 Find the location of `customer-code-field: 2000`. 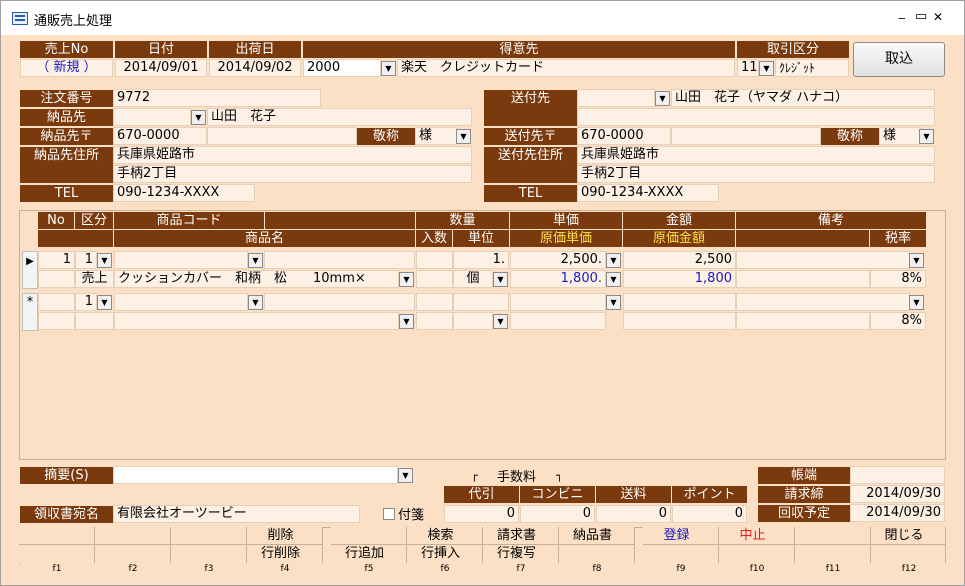

customer-code-field: 2000 is located at coordinates (342, 68).